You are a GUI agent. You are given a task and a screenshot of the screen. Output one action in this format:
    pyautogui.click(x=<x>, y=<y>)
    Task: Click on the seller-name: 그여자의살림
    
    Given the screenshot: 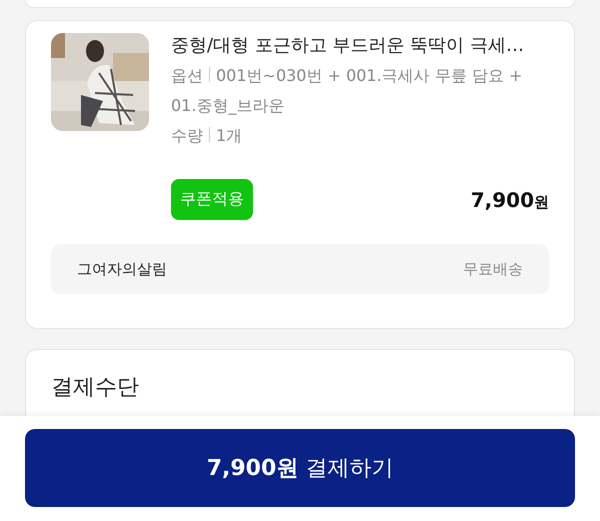 What is the action you would take?
    pyautogui.click(x=122, y=269)
    